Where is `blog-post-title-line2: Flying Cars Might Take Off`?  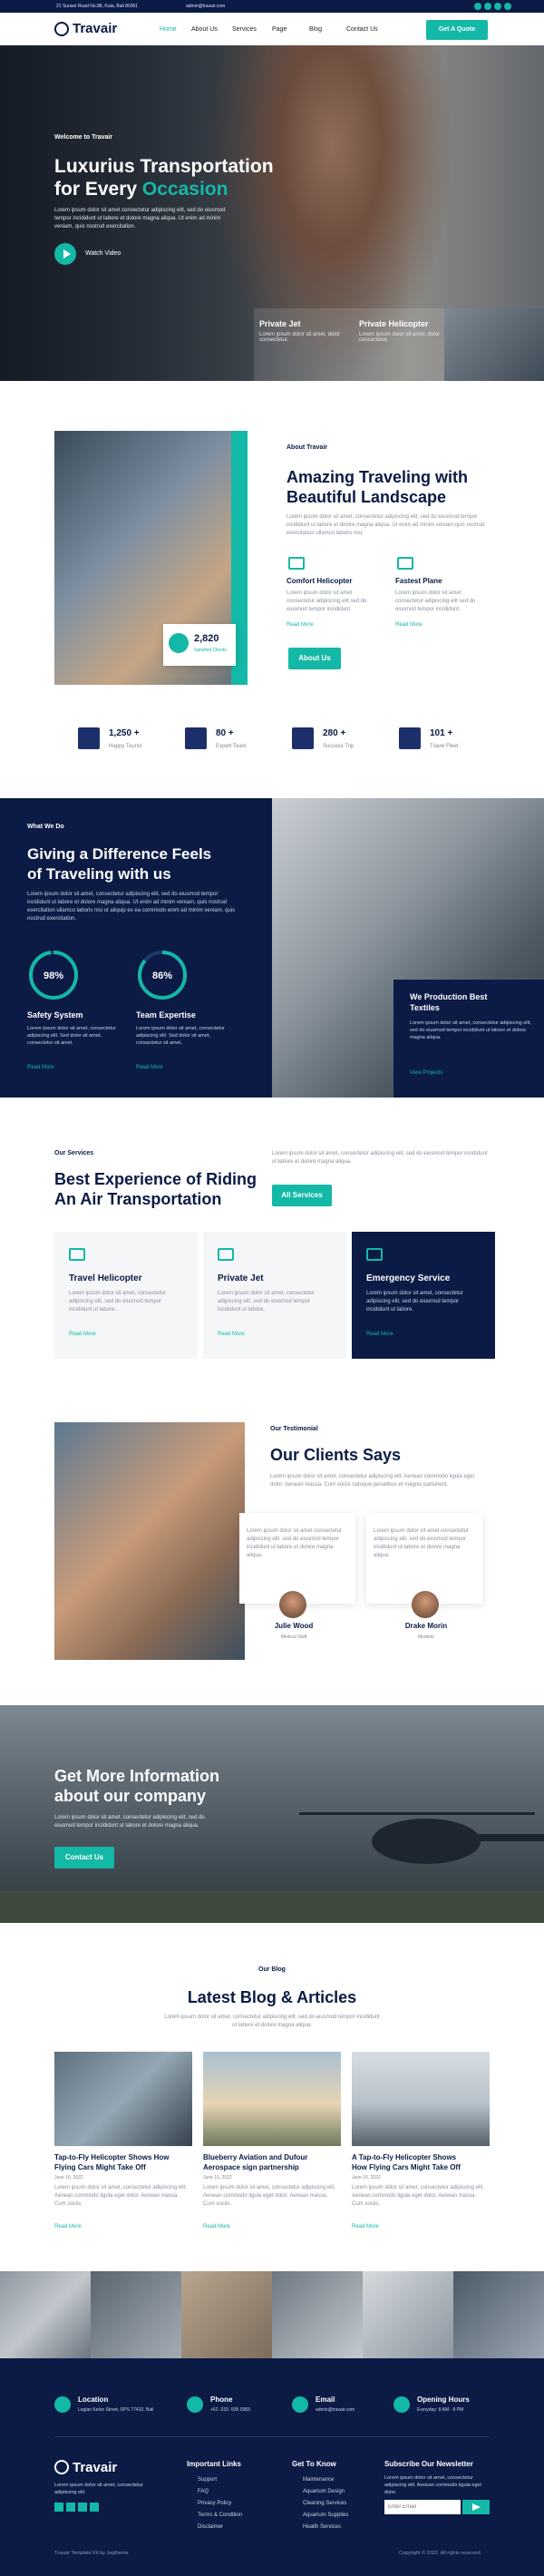 blog-post-title-line2: Flying Cars Might Take Off is located at coordinates (123, 2167).